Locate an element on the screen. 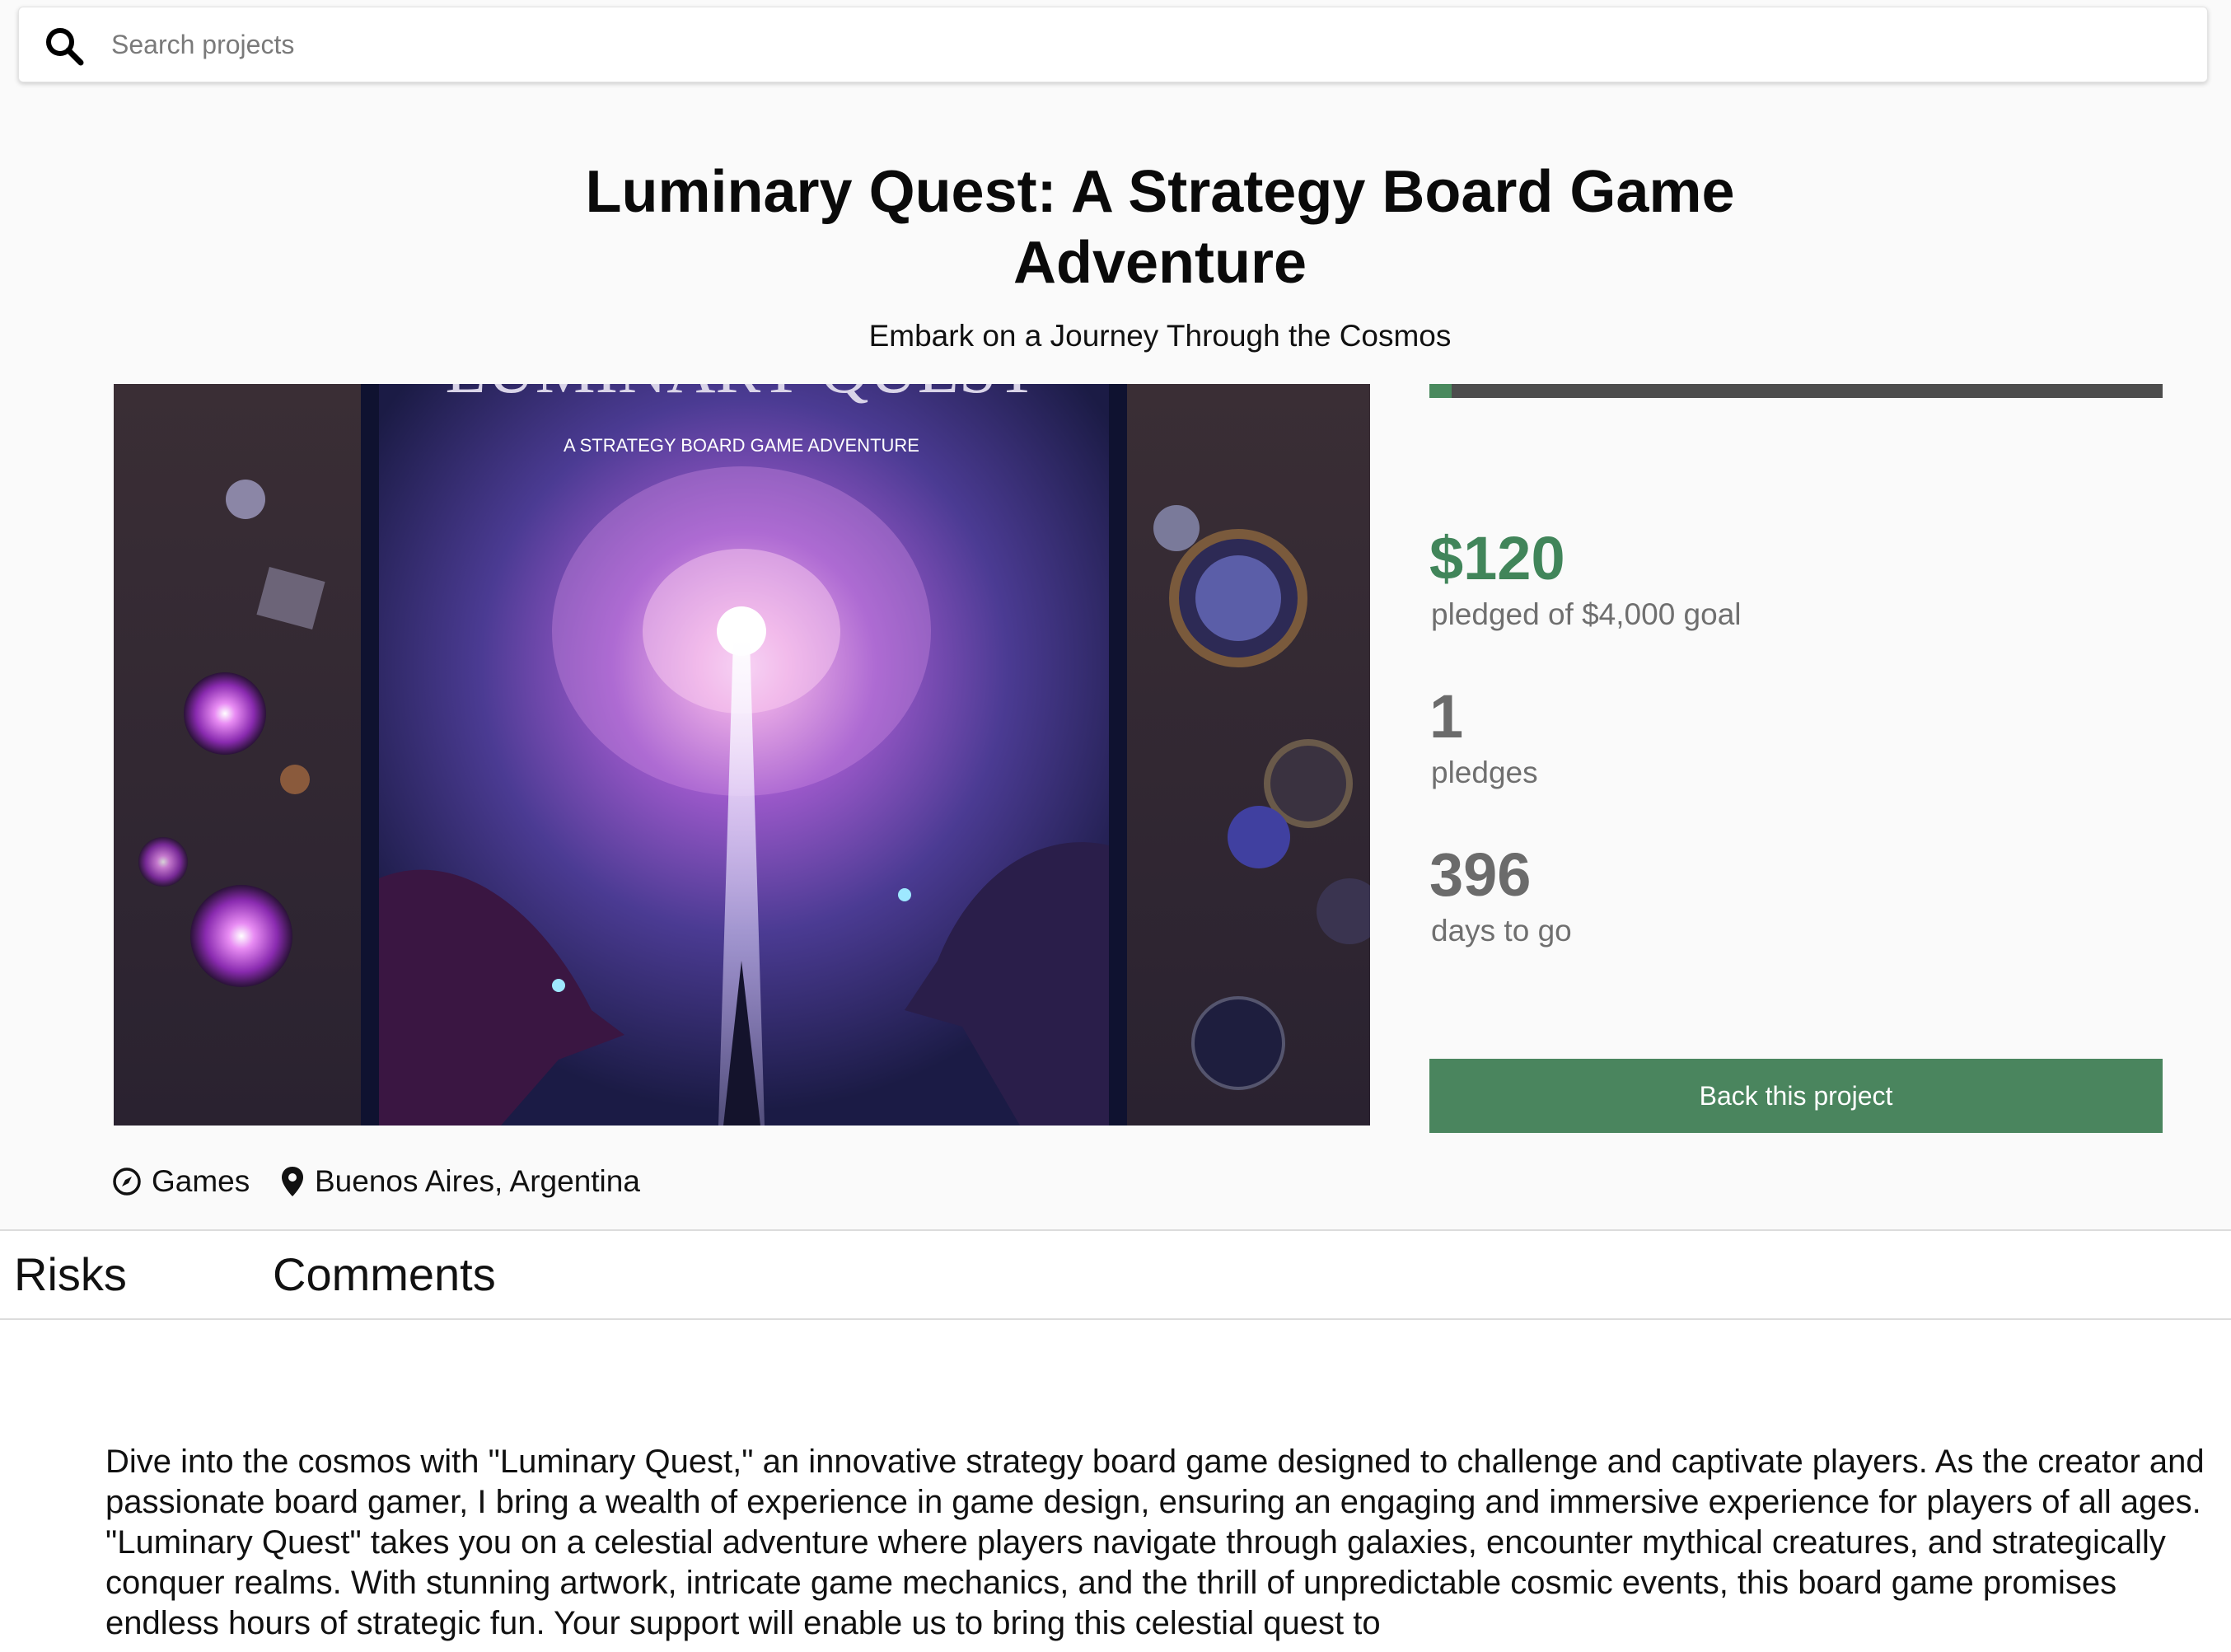 The width and height of the screenshot is (2231, 1652). project-category: Games is located at coordinates (181, 1181).